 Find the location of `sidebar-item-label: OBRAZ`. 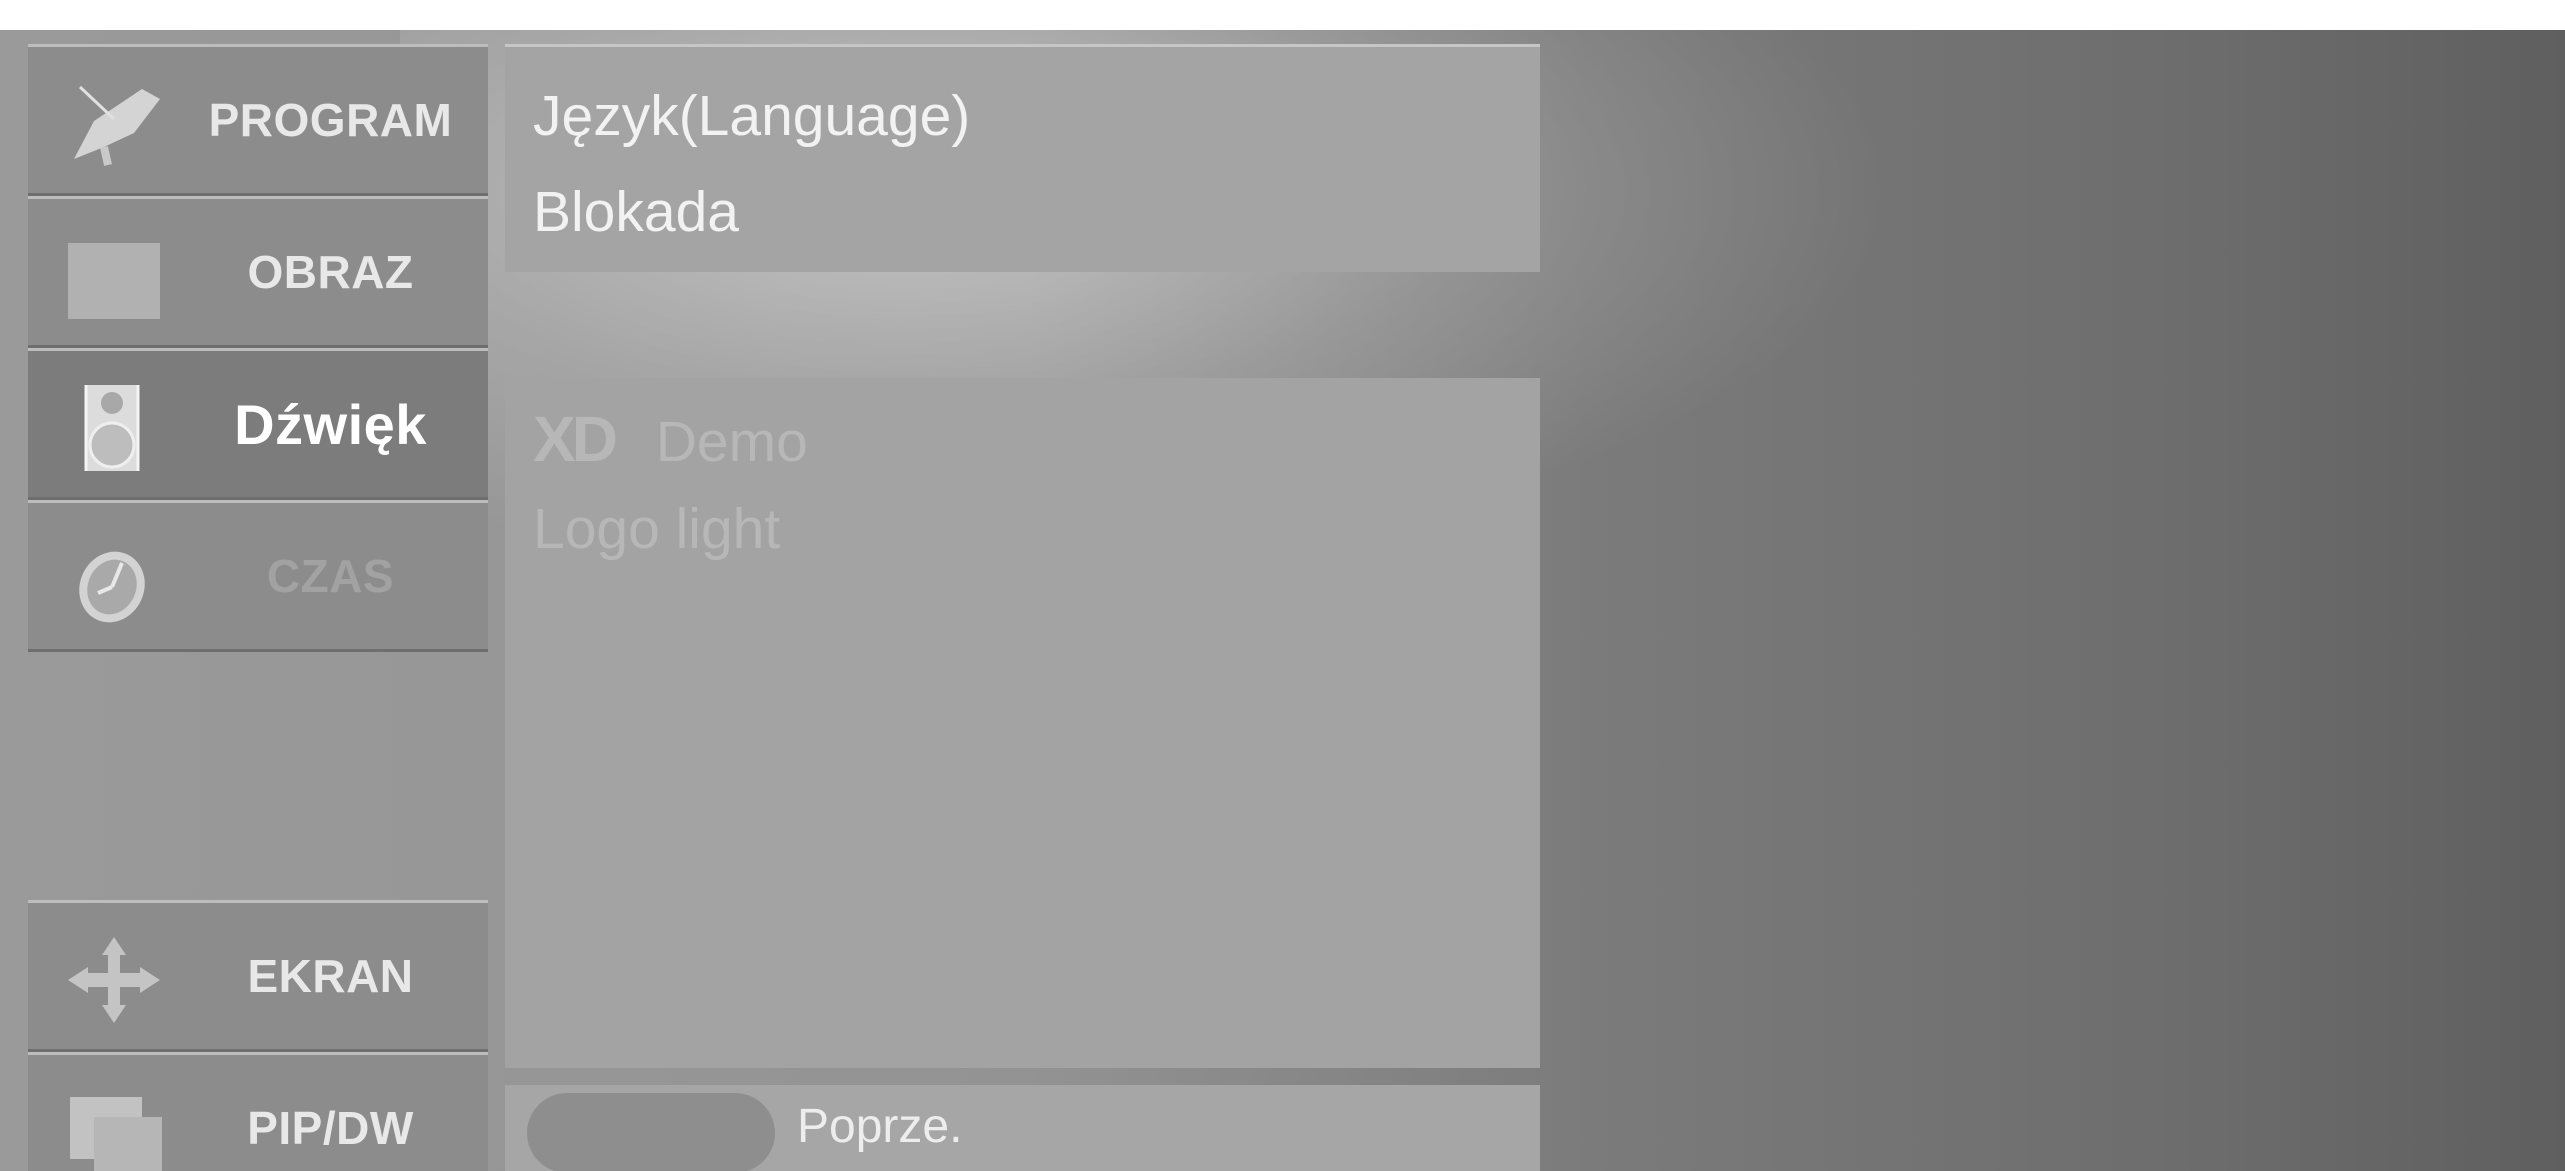

sidebar-item-label: OBRAZ is located at coordinates (330, 272).